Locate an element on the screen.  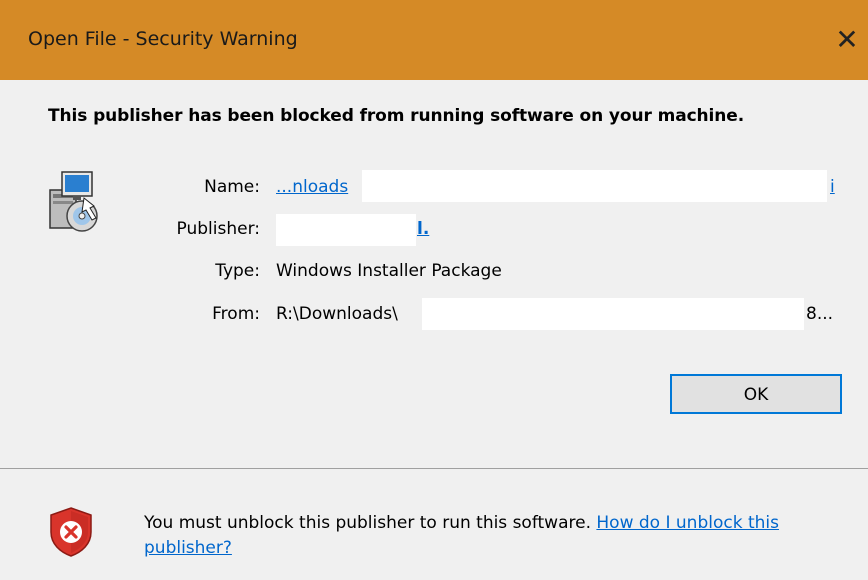
publisher-link: l. is located at coordinates (423, 229).